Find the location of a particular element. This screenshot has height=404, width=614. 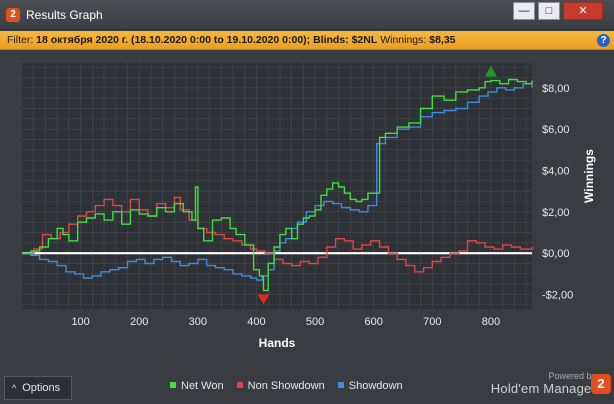

legend-swatch-non-showdown is located at coordinates (239, 385).